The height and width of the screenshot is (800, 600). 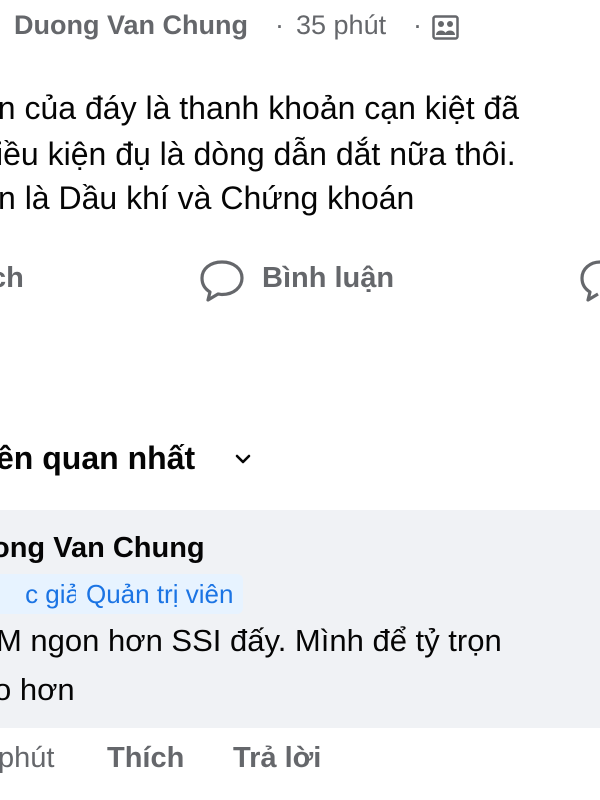 What do you see at coordinates (12, 278) in the screenshot?
I see `like-button: ch` at bounding box center [12, 278].